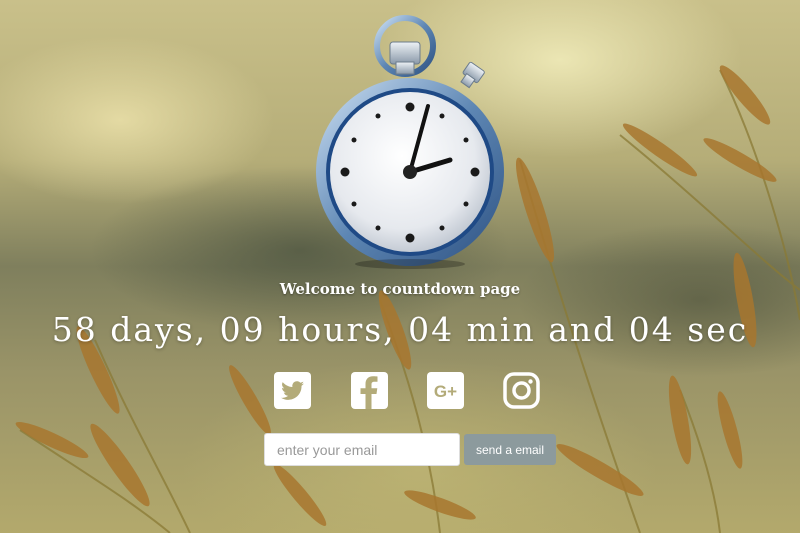  I want to click on google-plus-label: G+, so click(445, 391).